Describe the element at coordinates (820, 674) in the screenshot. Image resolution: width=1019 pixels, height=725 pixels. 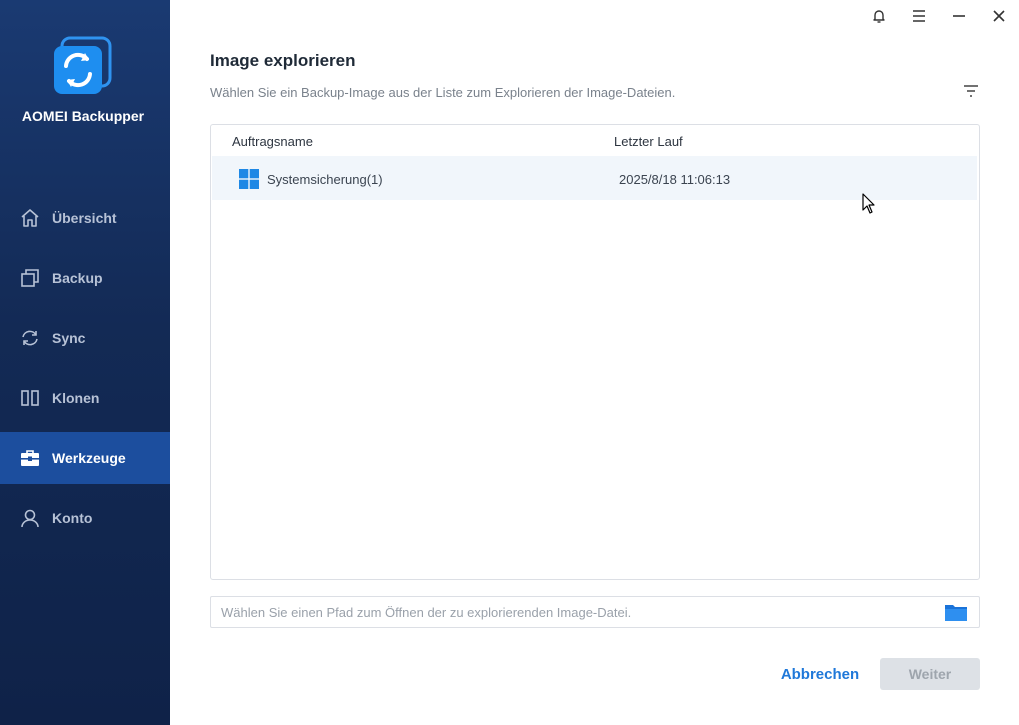
I see `cancel-button: Abbrechen` at that location.